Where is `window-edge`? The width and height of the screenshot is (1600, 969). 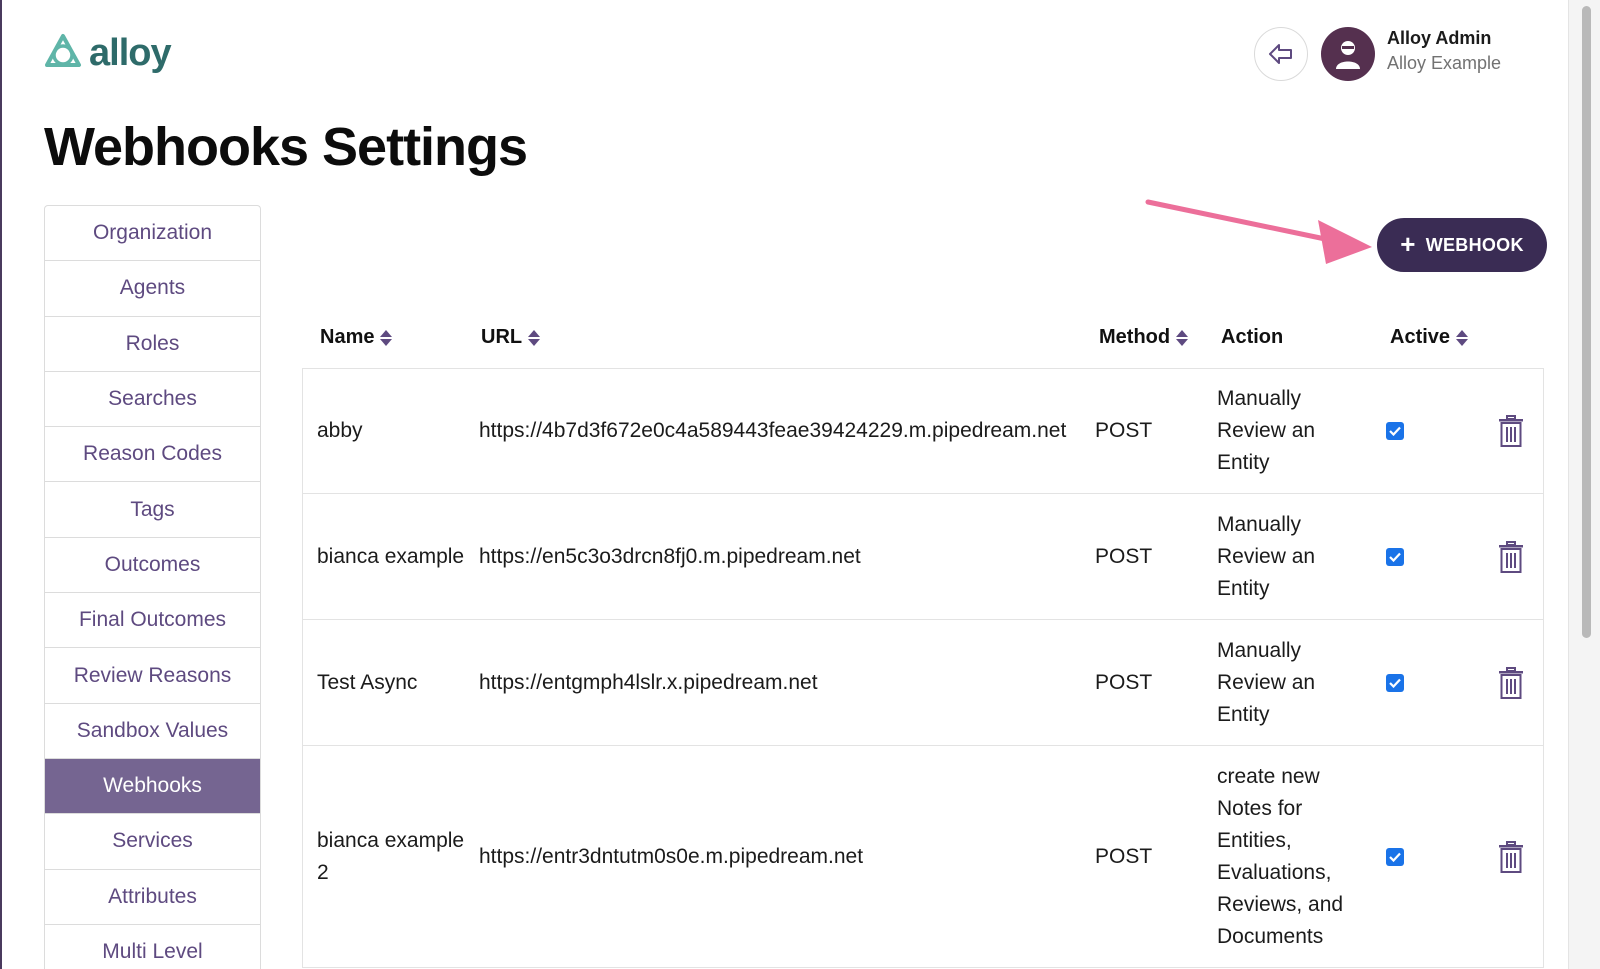
window-edge is located at coordinates (1, 484).